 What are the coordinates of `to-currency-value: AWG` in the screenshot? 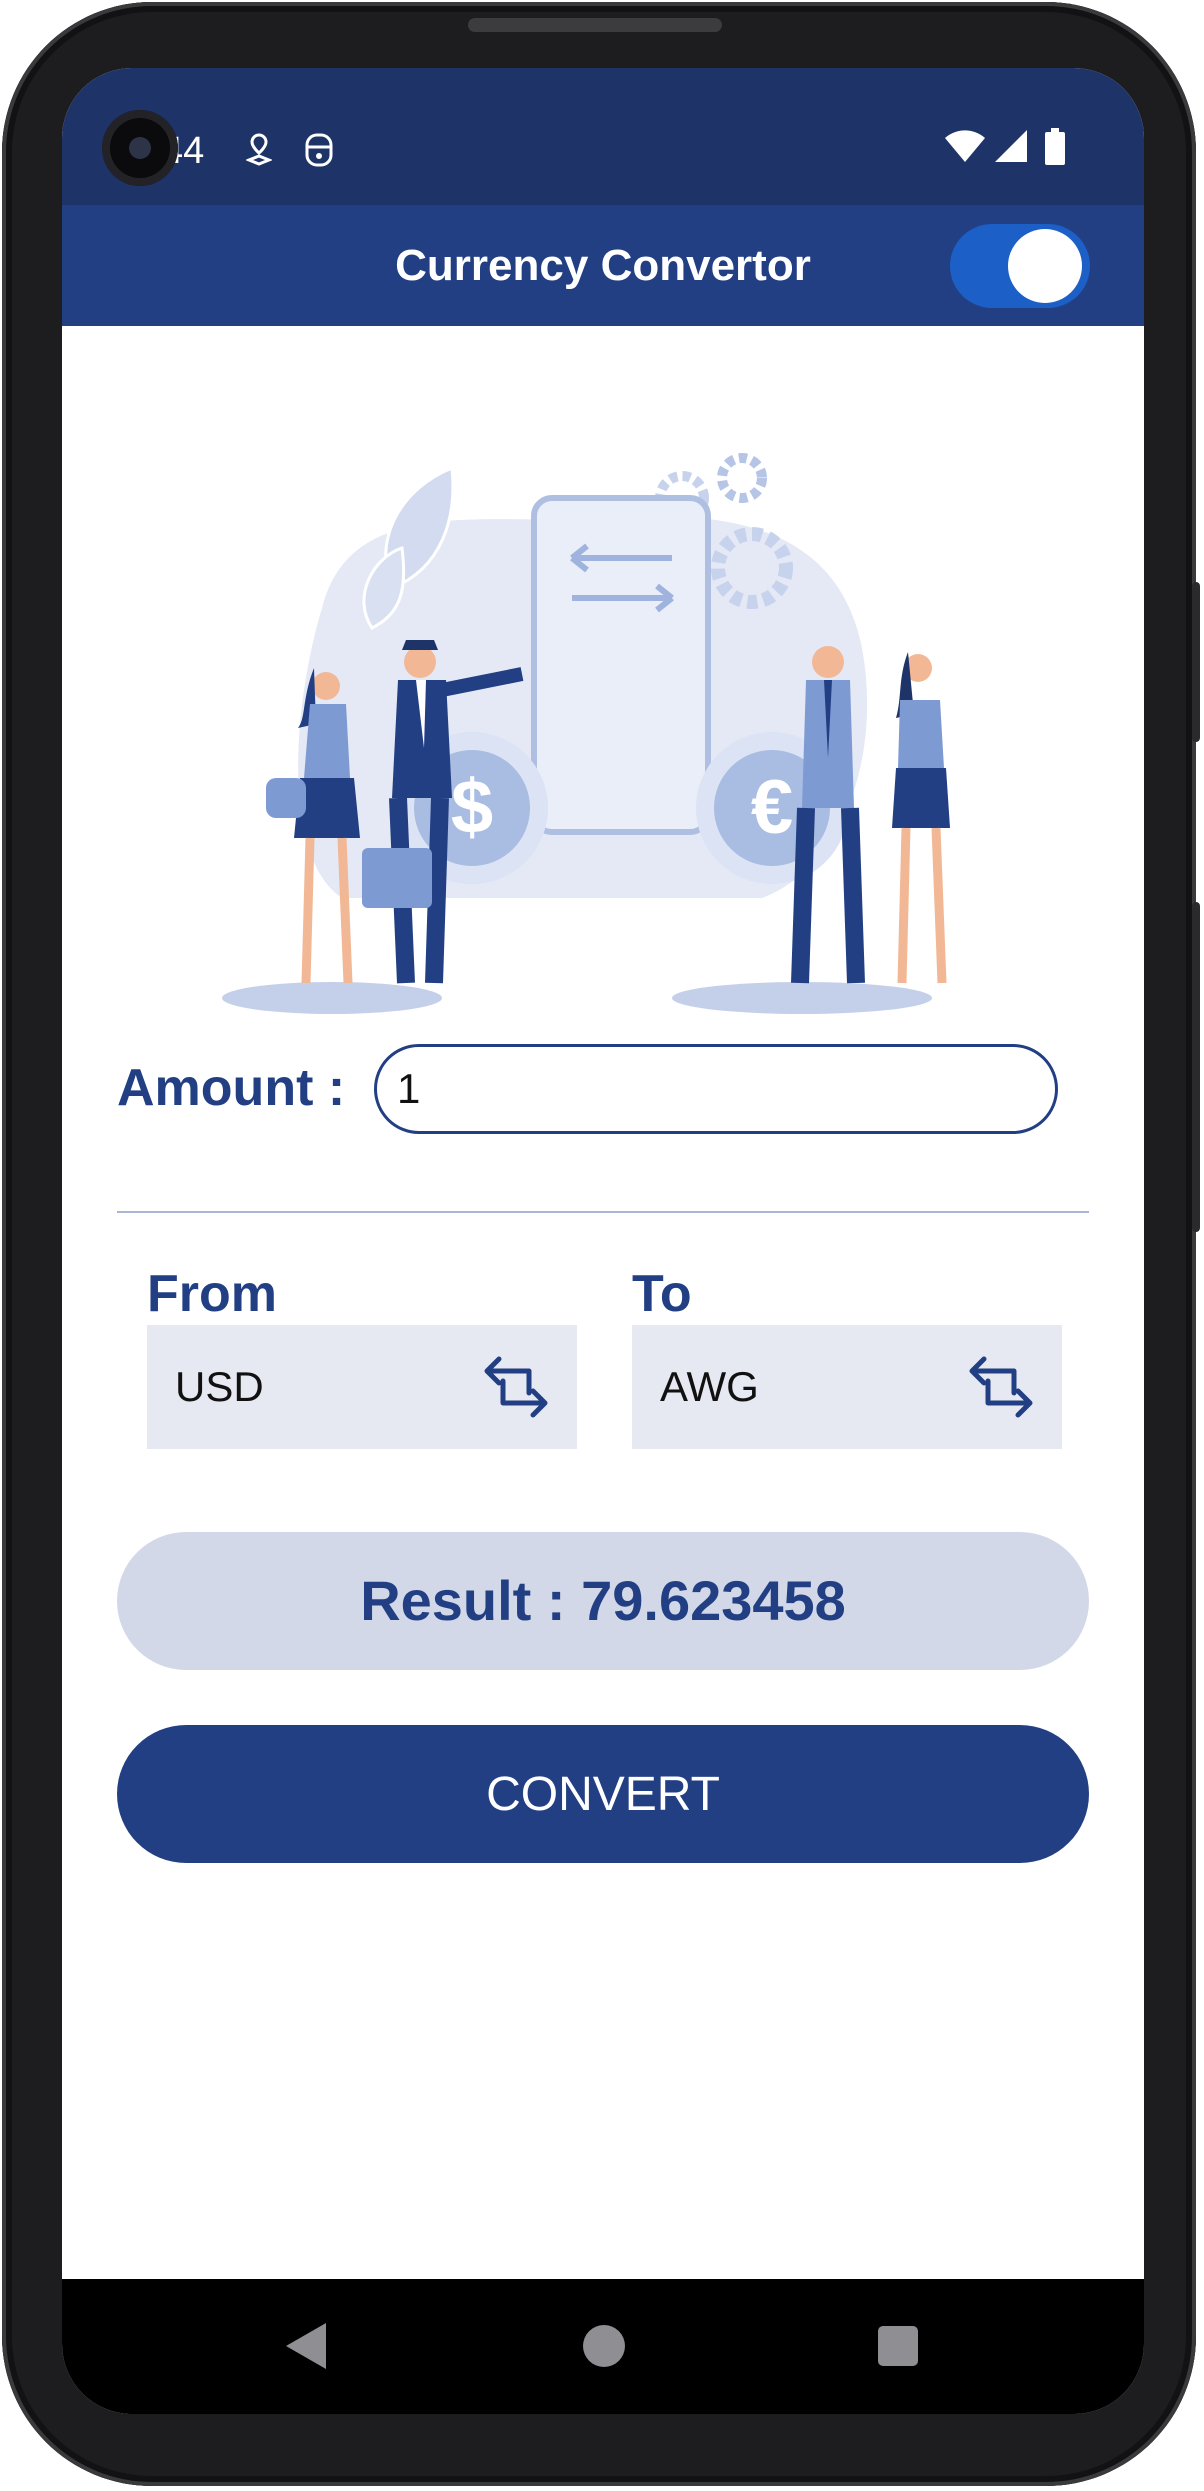 It's located at (709, 1386).